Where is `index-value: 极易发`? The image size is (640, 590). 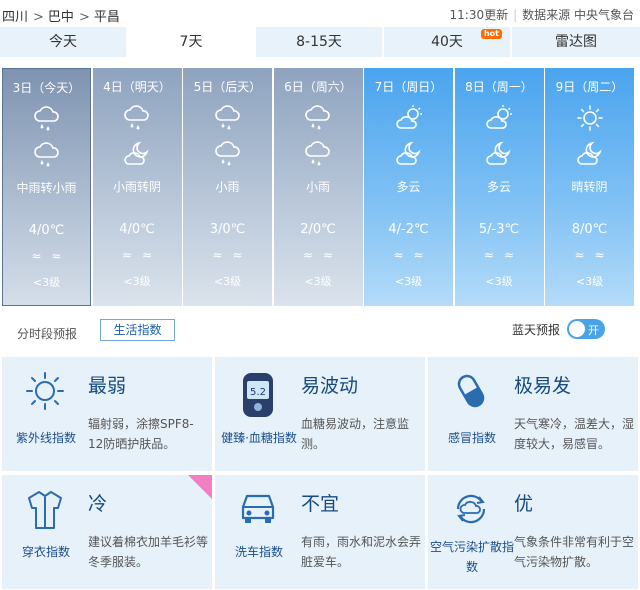
index-value: 极易发 is located at coordinates (543, 386).